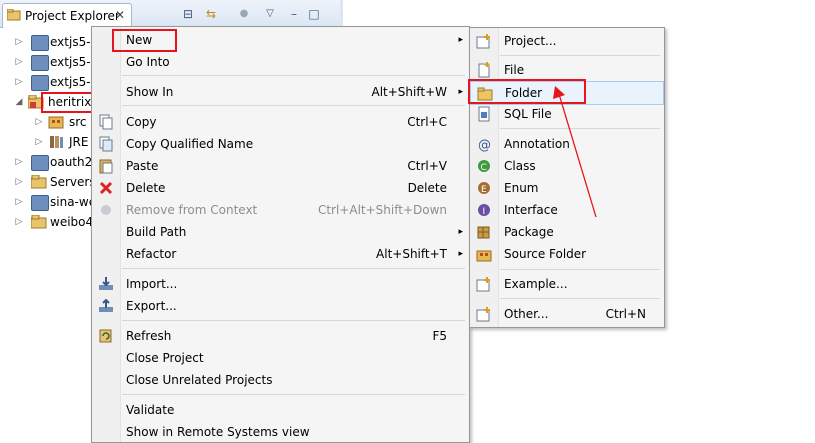  What do you see at coordinates (139, 40) in the screenshot?
I see `menu-item-label: New` at bounding box center [139, 40].